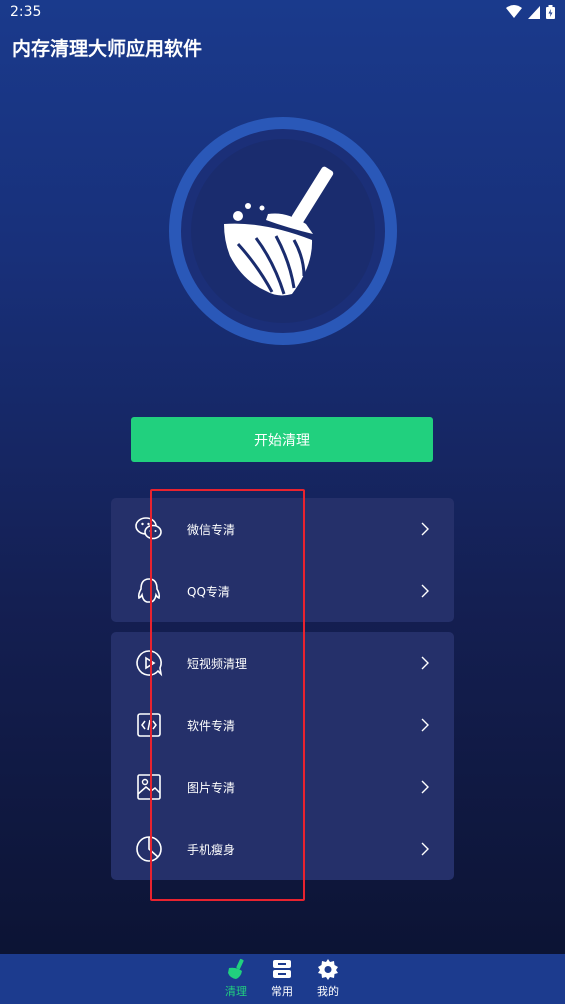  Describe the element at coordinates (149, 787) in the screenshot. I see `image-icon` at that location.